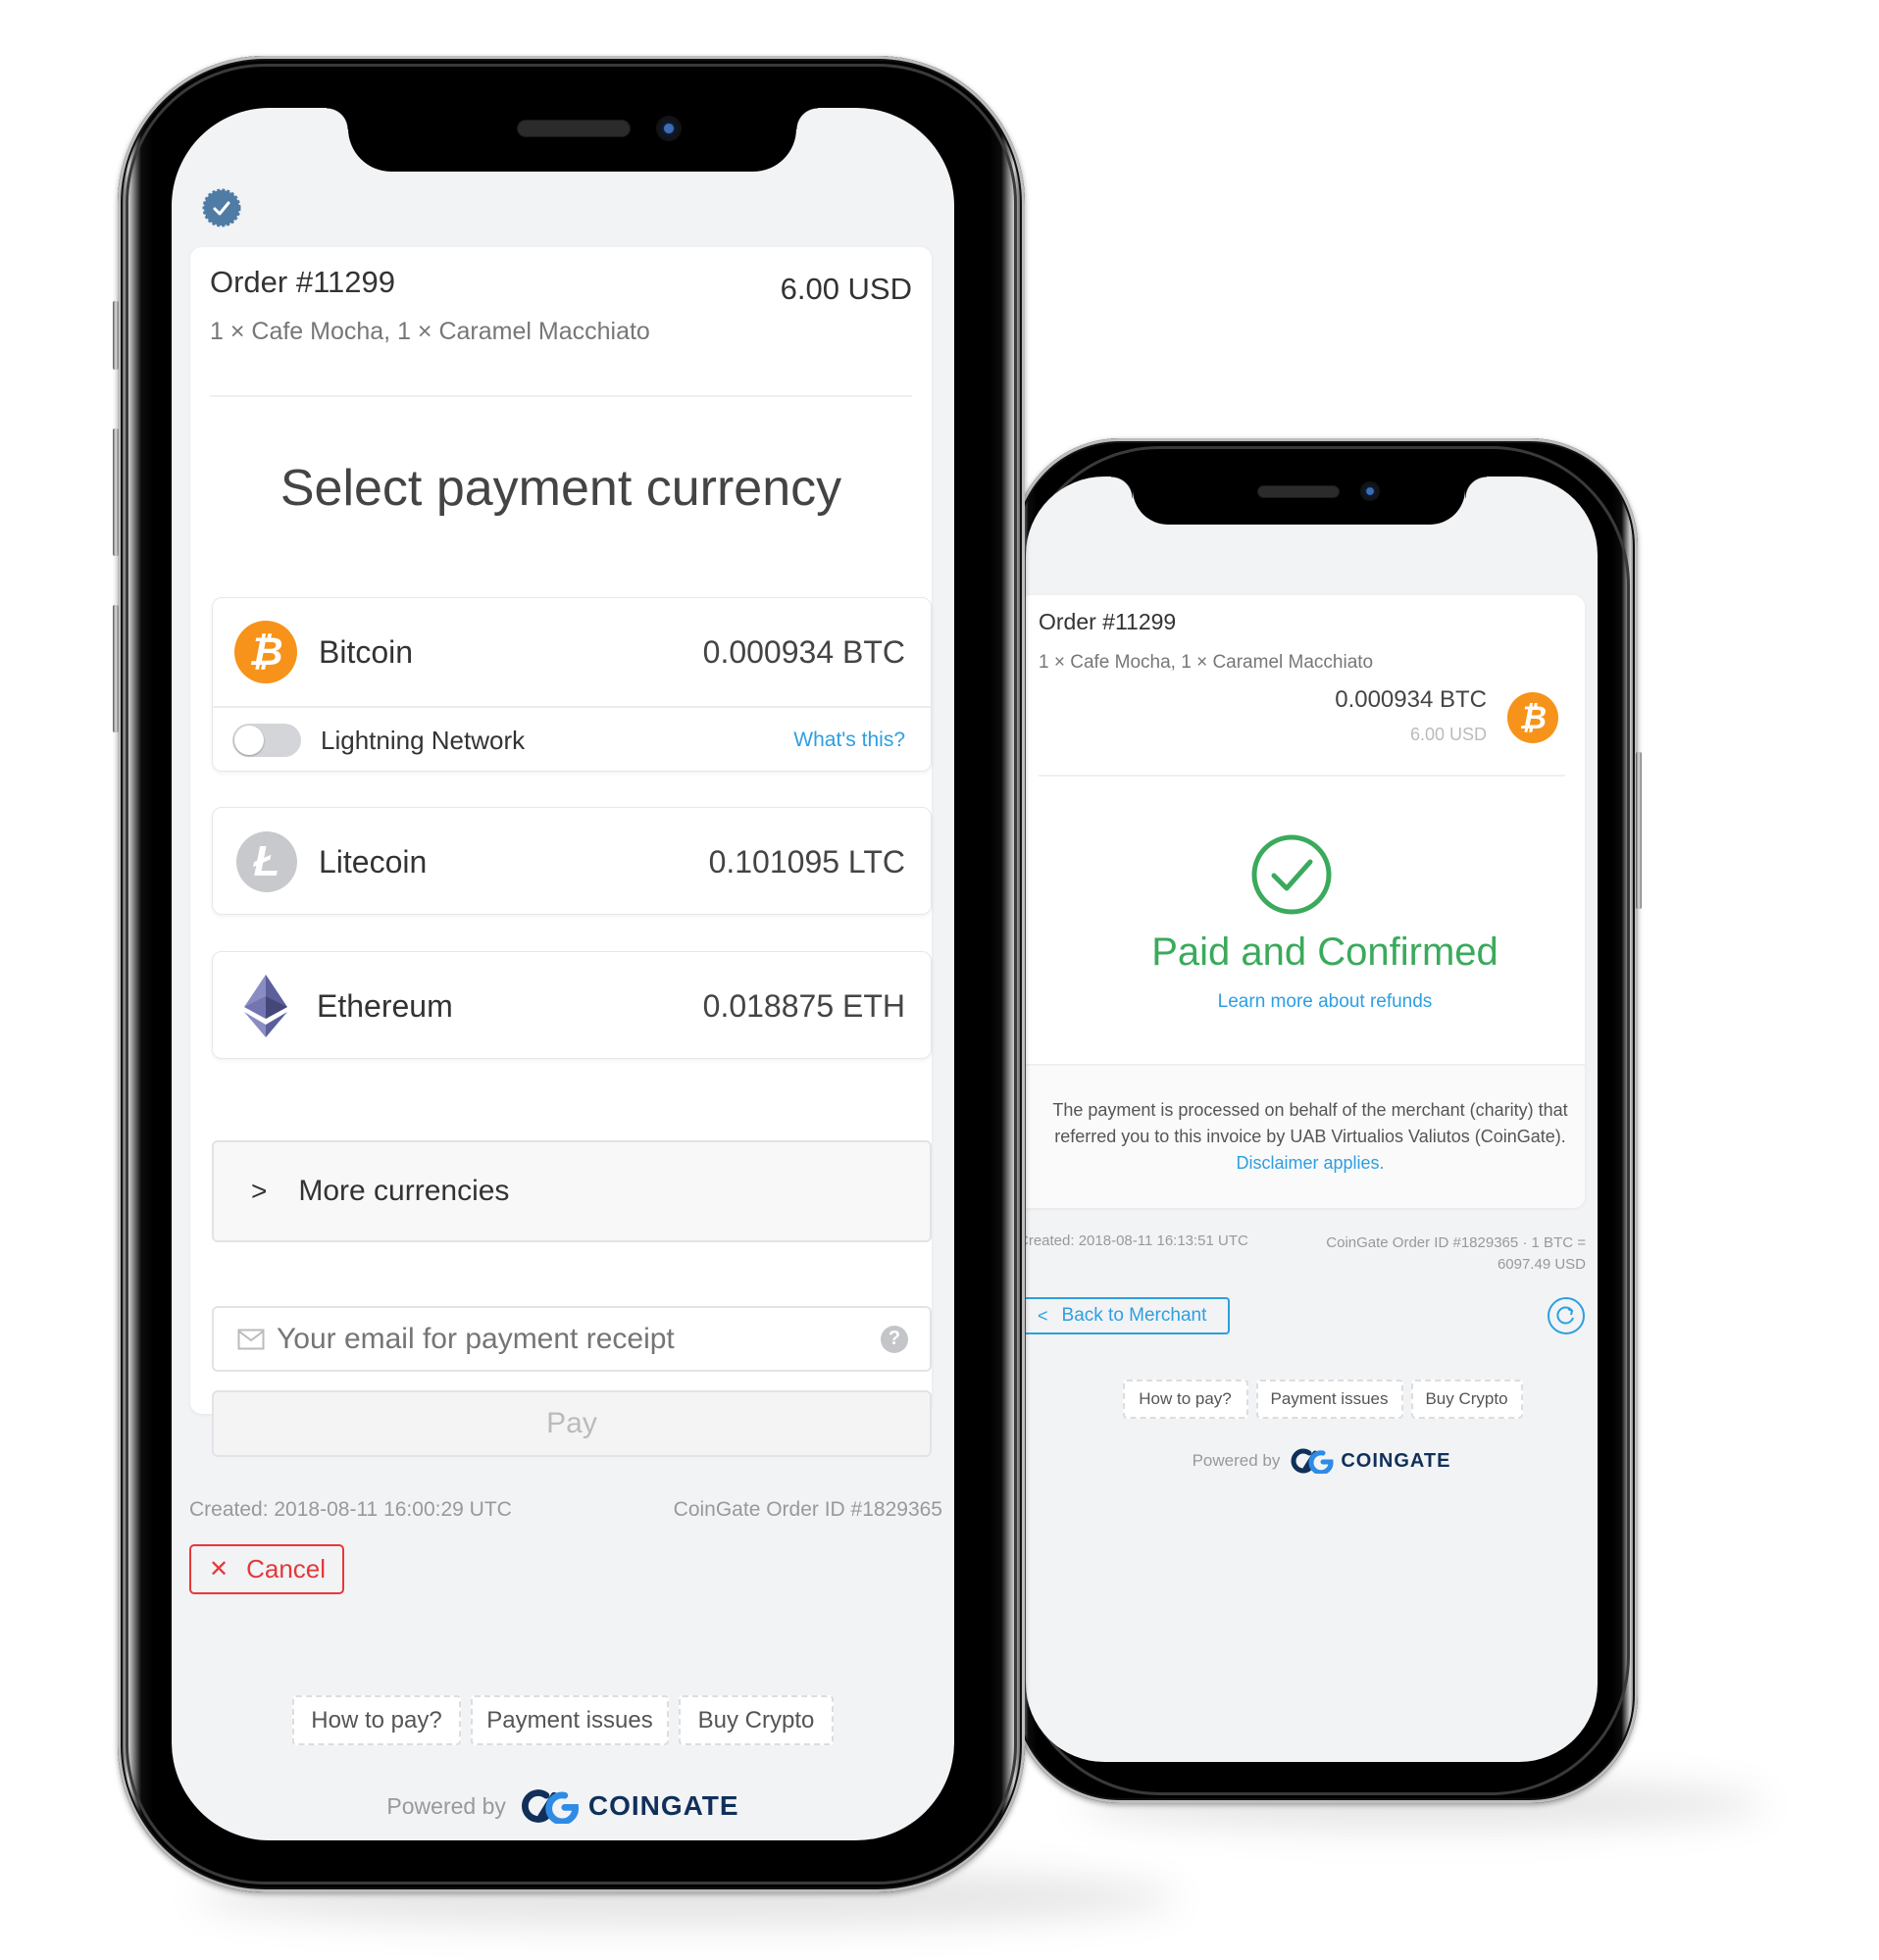 The height and width of the screenshot is (1960, 1879). What do you see at coordinates (807, 1509) in the screenshot?
I see `coingate-order-id: CoinGate Order ID #1829365` at bounding box center [807, 1509].